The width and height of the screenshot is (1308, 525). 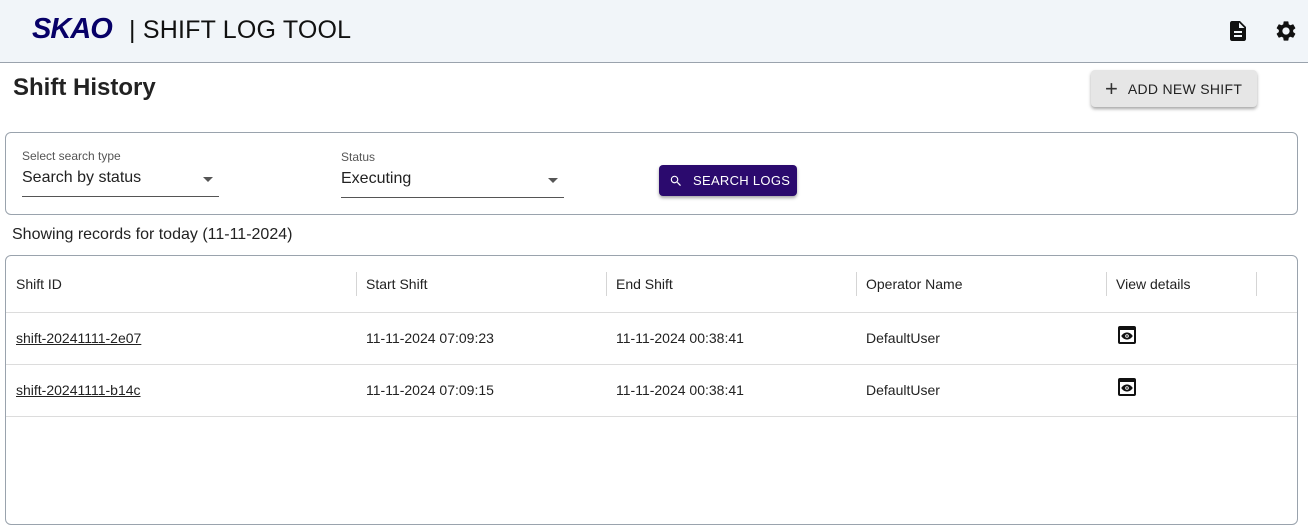 I want to click on gear-icon, so click(x=1286, y=31).